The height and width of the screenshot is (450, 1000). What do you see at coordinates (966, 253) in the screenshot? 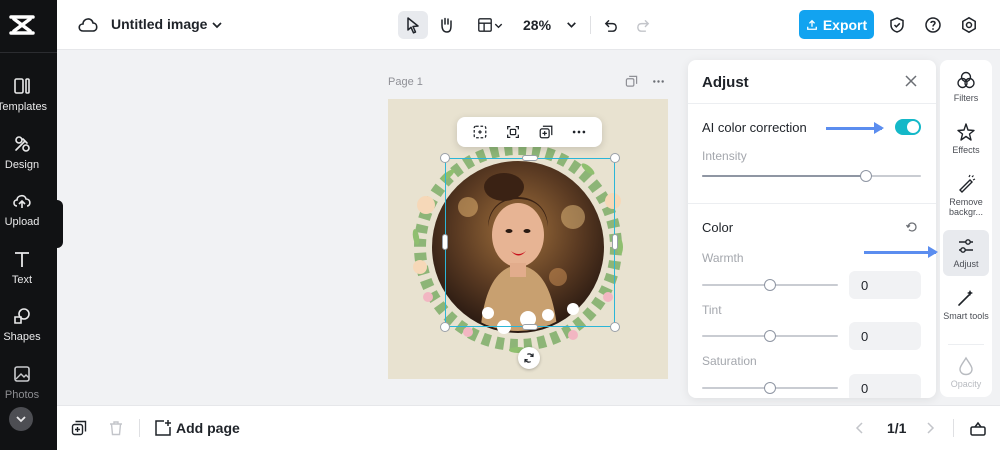
I see `right-item-adjust: Adjust` at bounding box center [966, 253].